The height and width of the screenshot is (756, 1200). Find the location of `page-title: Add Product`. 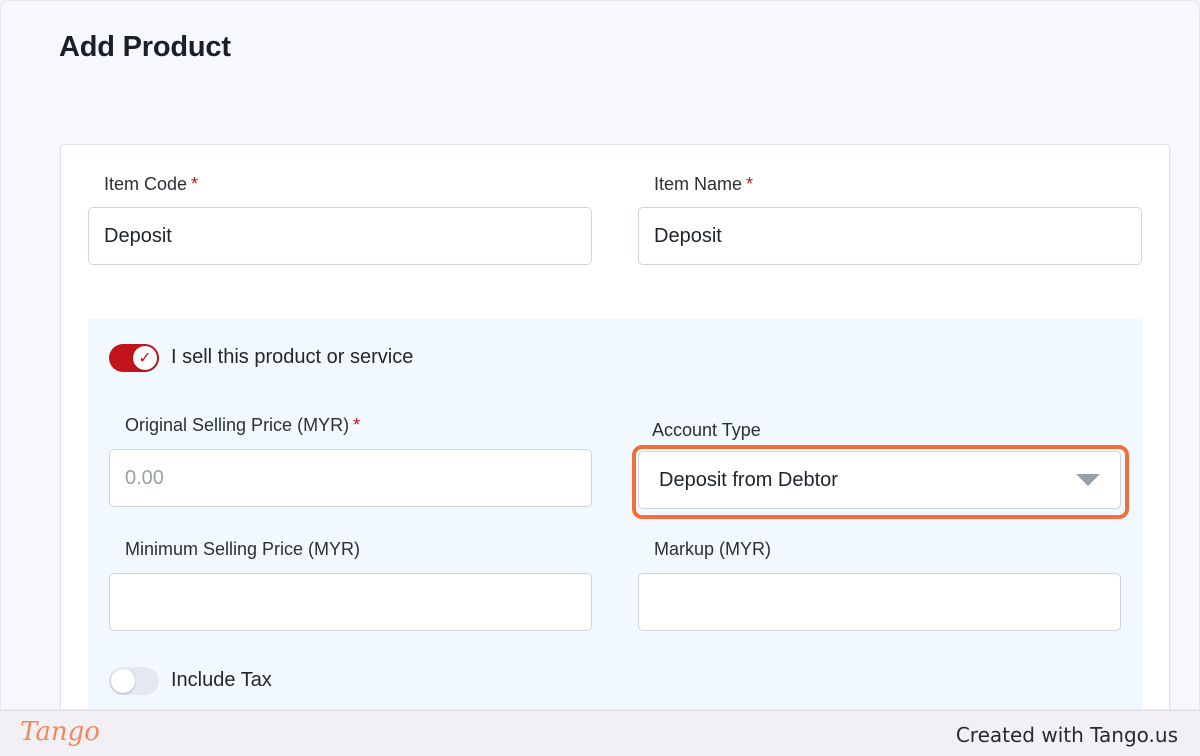

page-title: Add Product is located at coordinates (145, 47).